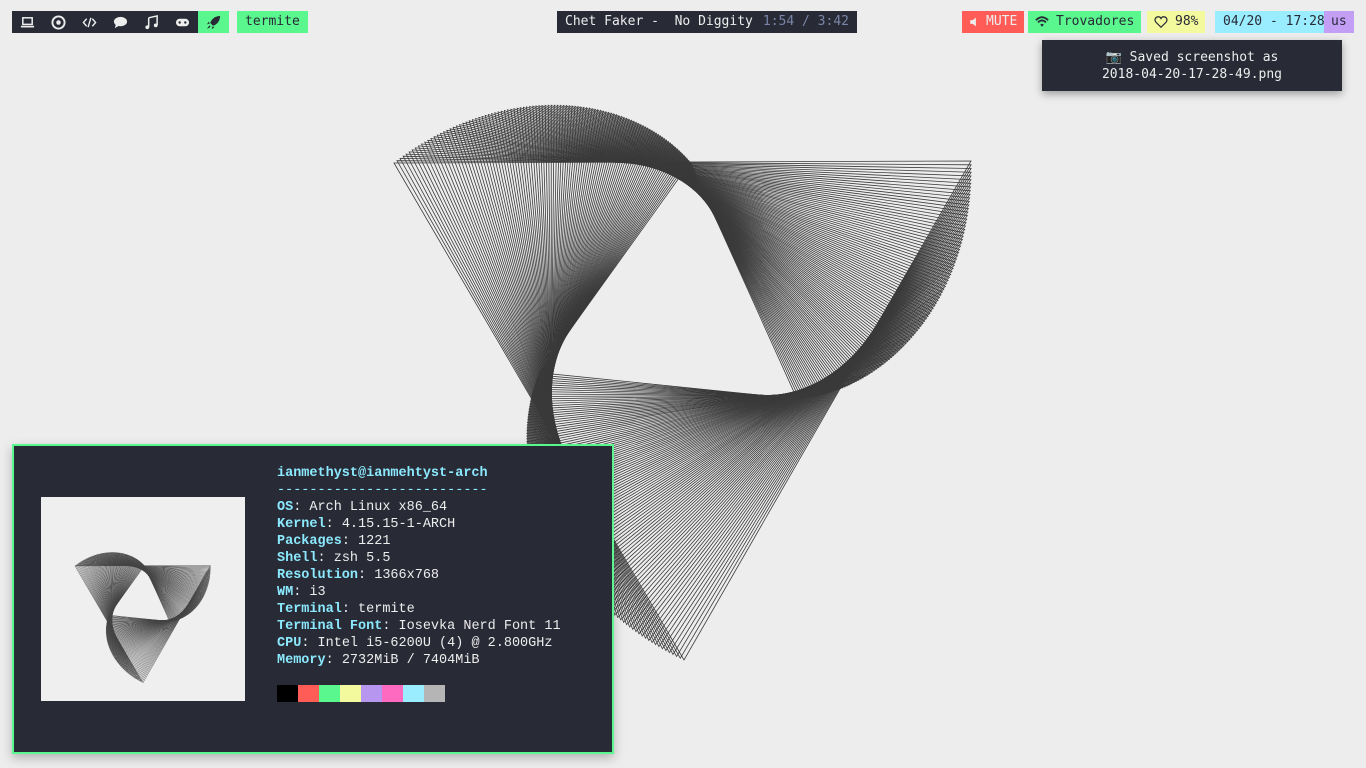 The height and width of the screenshot is (768, 1366). Describe the element at coordinates (272, 22) in the screenshot. I see `focused-window-title: termite` at that location.